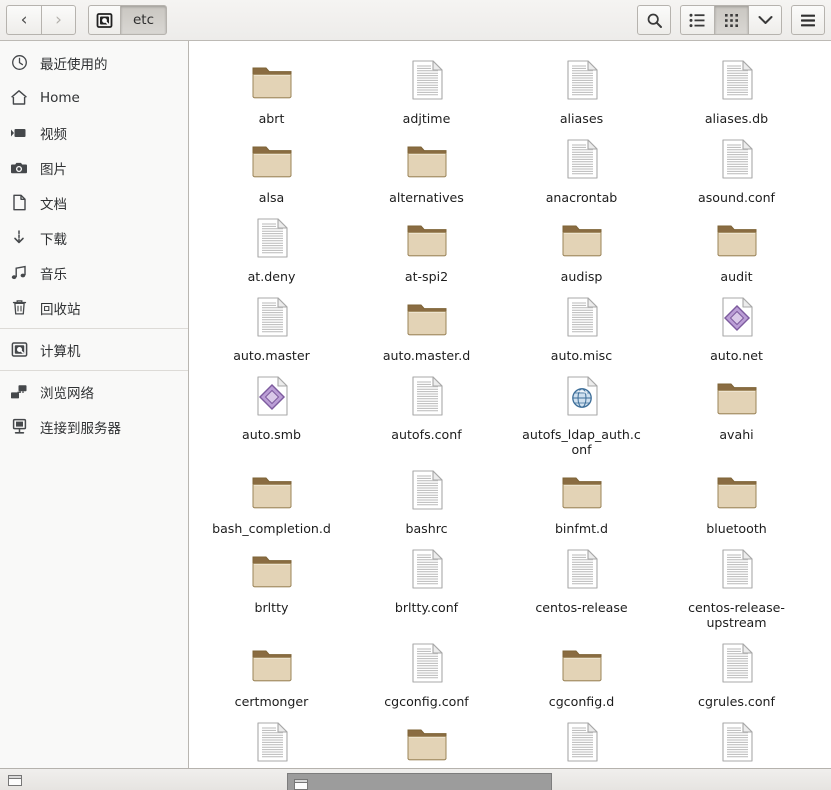  Describe the element at coordinates (19, 350) in the screenshot. I see `computer-icon` at that location.